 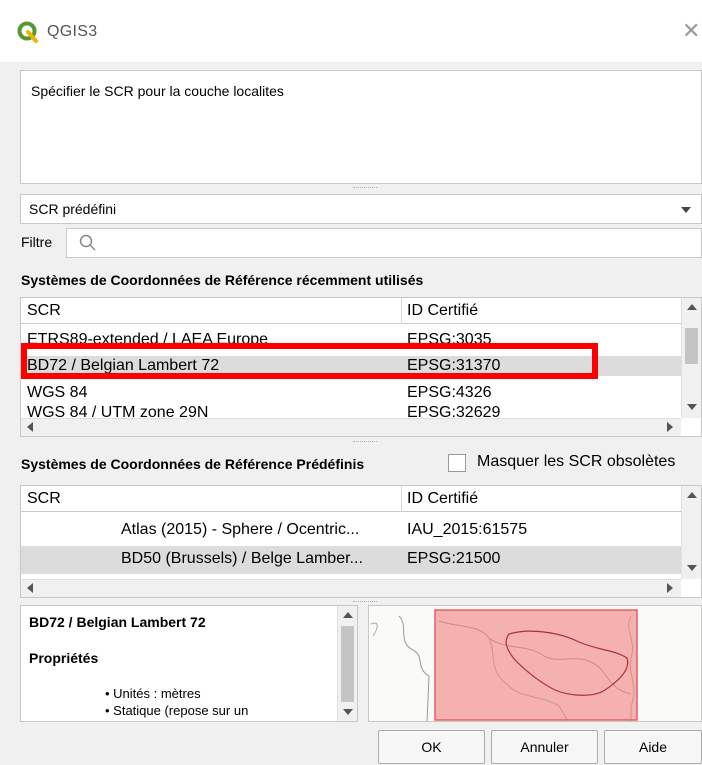 I want to click on hide-deprecated-label: Masquer les SCR obsolètes, so click(x=576, y=462).